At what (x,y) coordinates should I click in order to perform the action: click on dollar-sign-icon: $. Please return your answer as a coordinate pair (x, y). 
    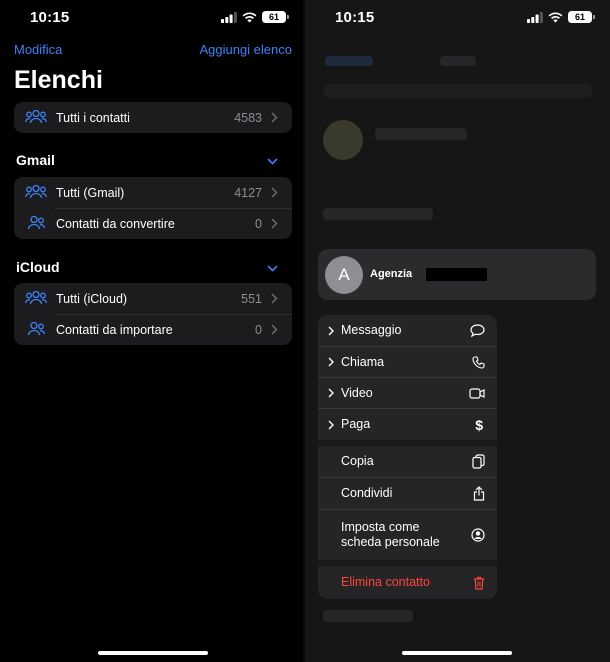
    Looking at the image, I should click on (479, 424).